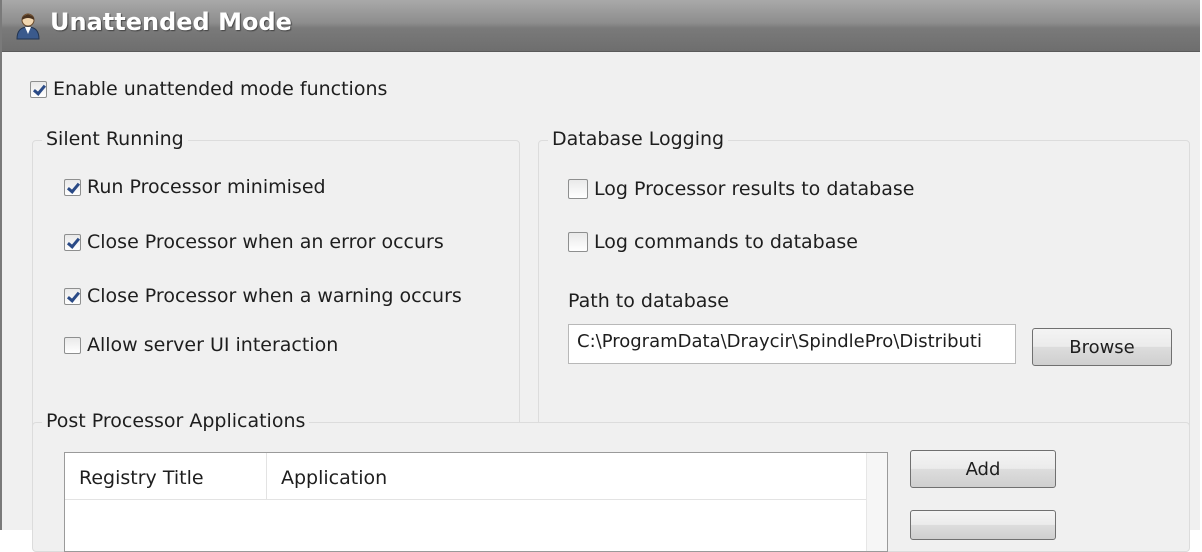 The image size is (1202, 552). I want to click on close-on-error-label: Close Processor when an error occurs, so click(265, 242).